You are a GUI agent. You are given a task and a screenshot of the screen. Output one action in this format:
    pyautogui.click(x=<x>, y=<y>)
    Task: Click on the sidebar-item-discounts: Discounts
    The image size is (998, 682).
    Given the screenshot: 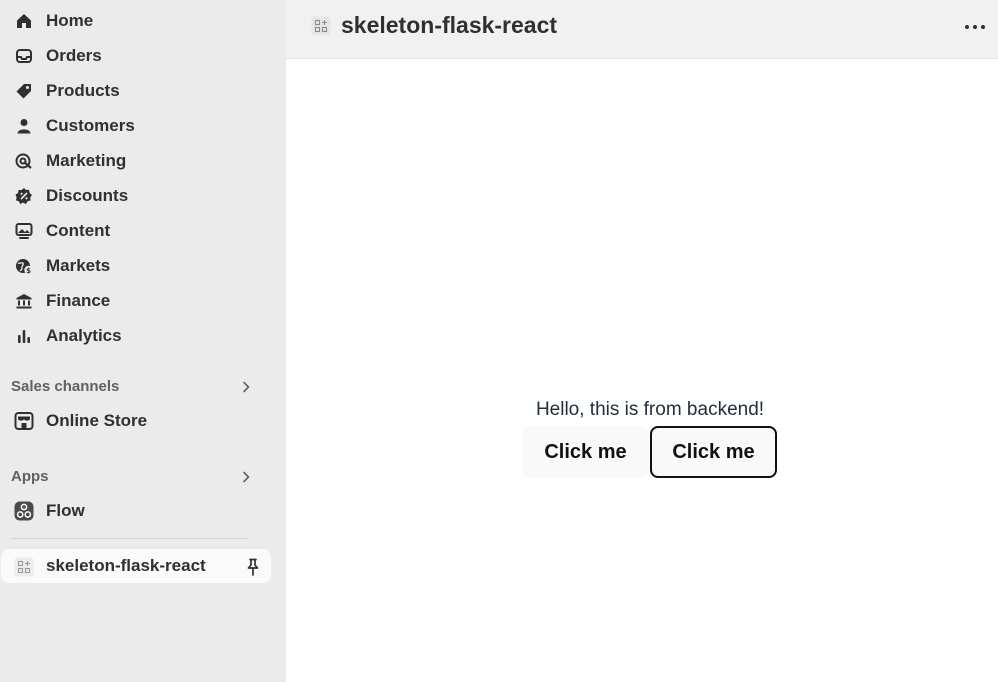 What is the action you would take?
    pyautogui.click(x=143, y=195)
    